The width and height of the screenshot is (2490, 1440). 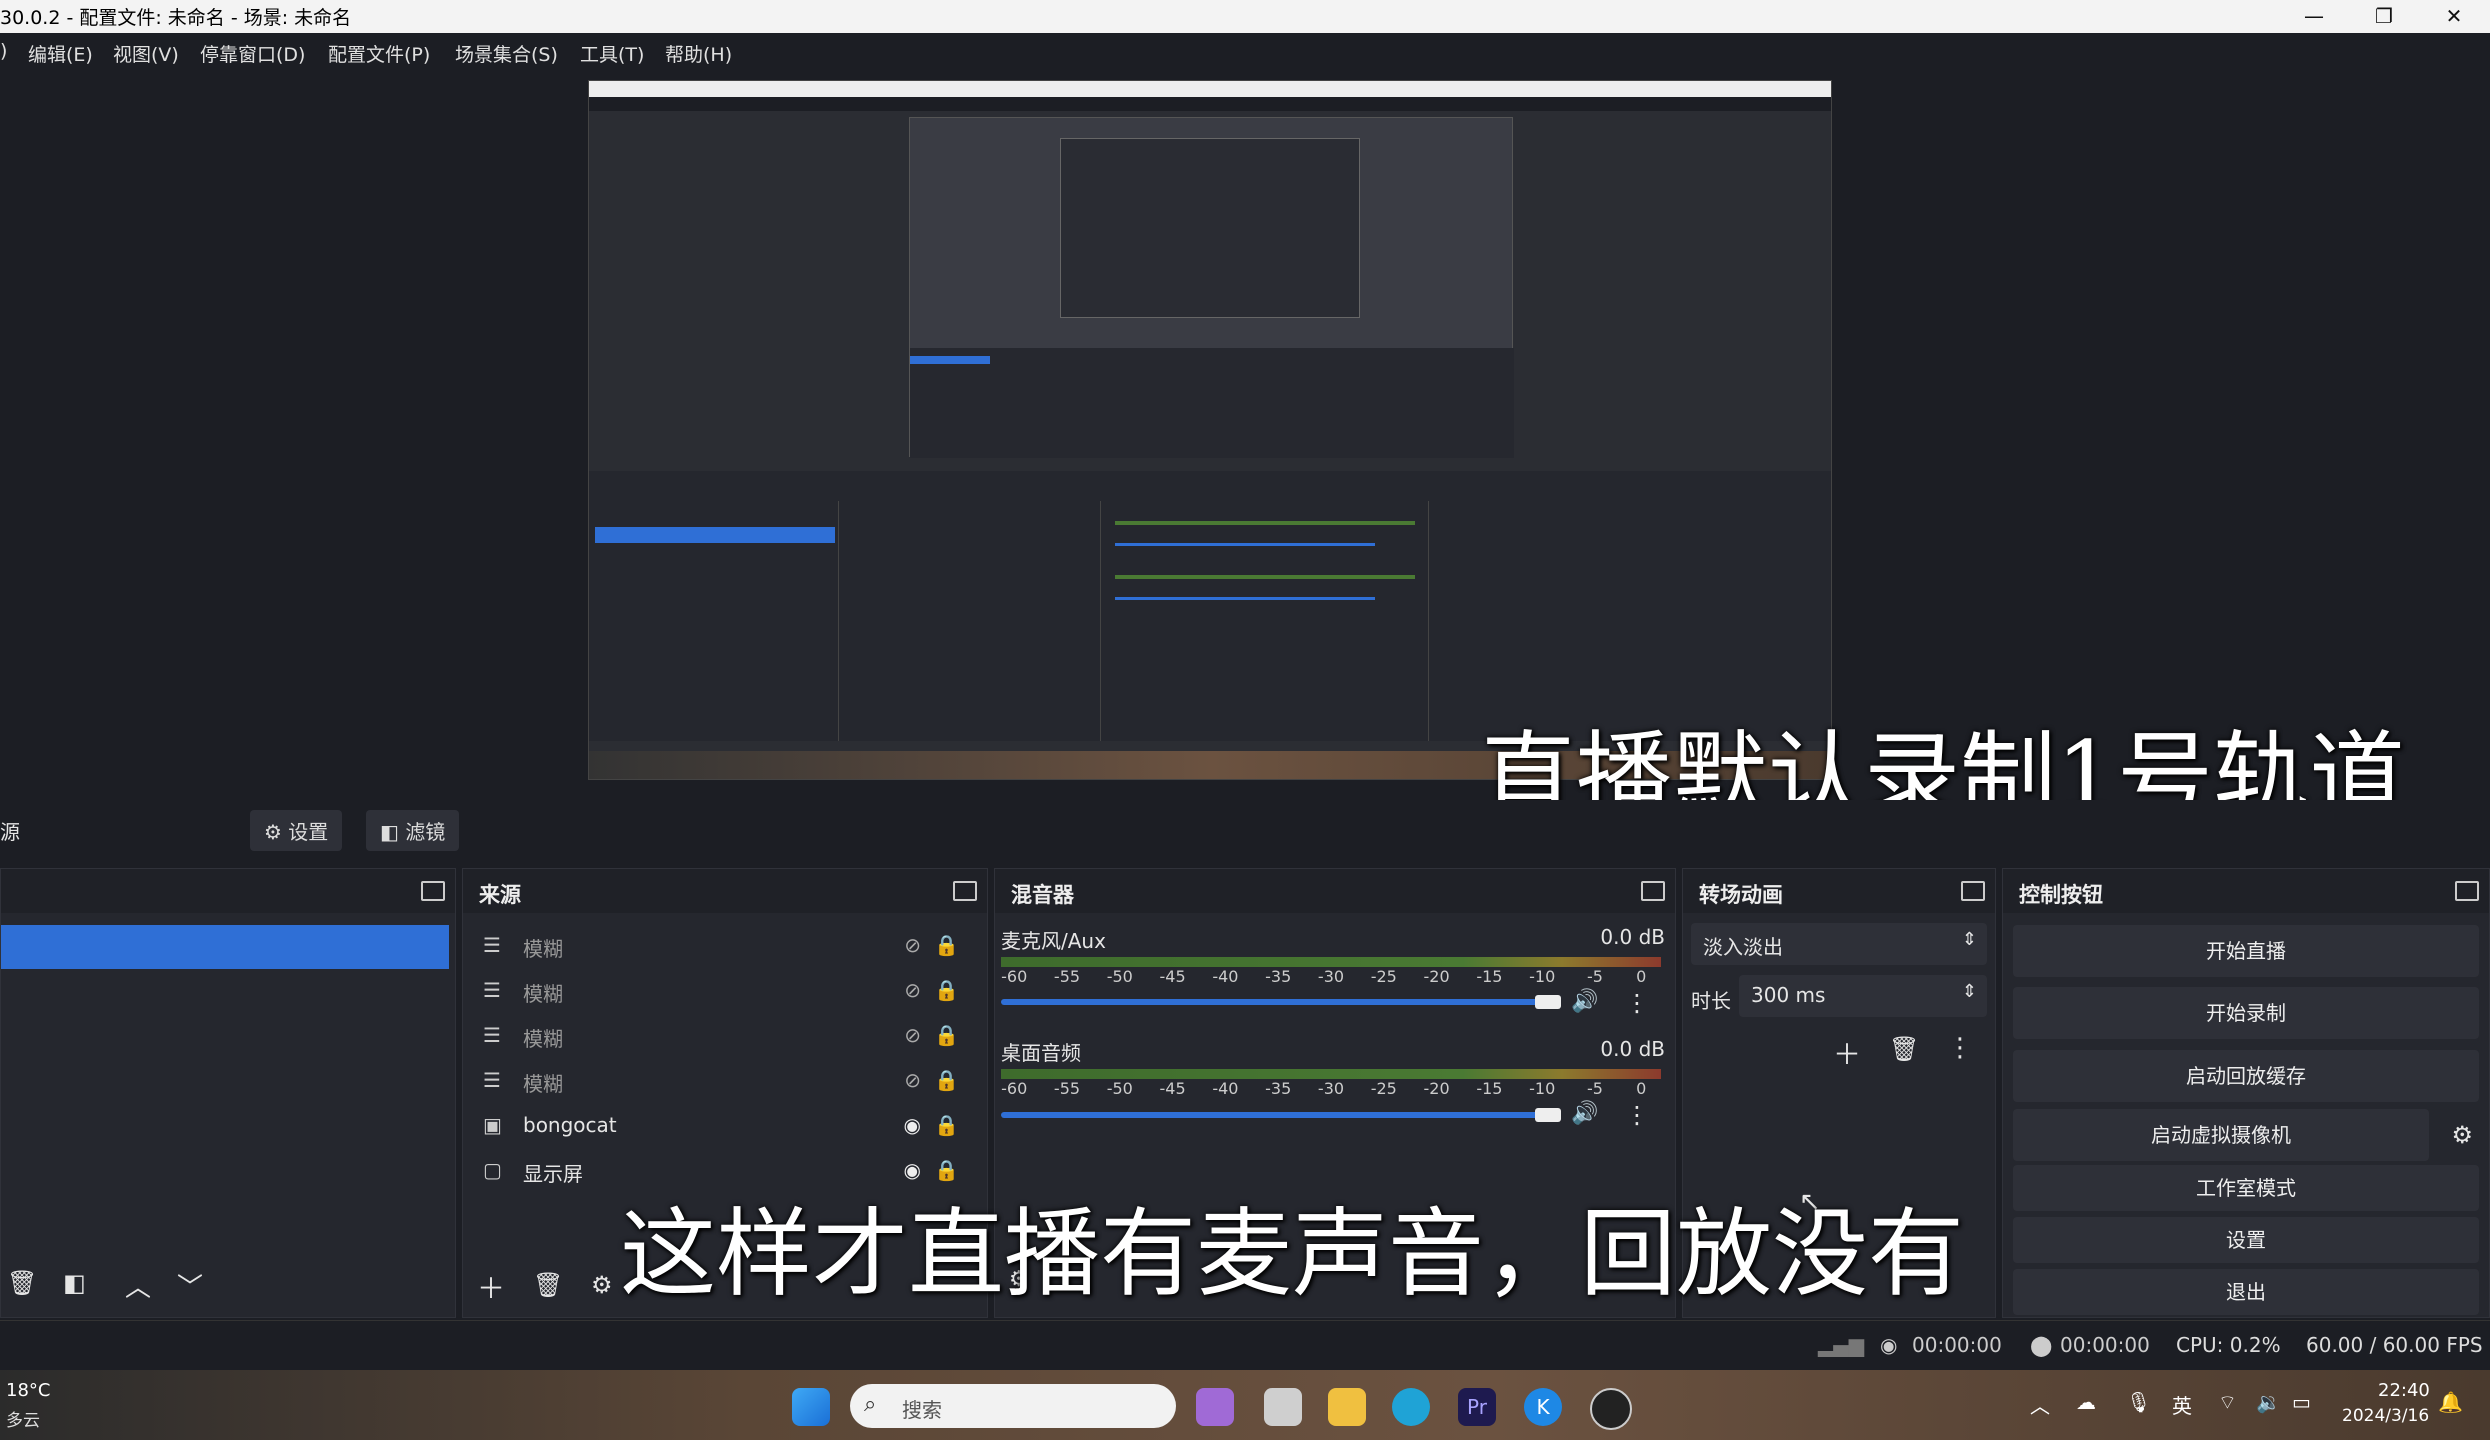 I want to click on microphone-icon: 🎙, so click(x=2138, y=1402).